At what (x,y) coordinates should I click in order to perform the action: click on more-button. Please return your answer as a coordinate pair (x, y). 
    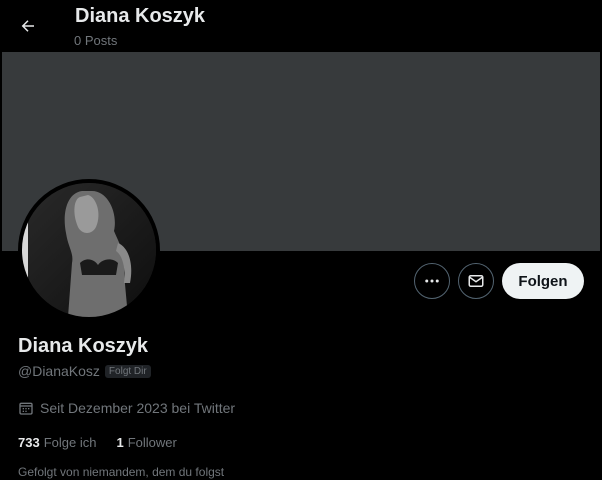
    Looking at the image, I should click on (432, 281).